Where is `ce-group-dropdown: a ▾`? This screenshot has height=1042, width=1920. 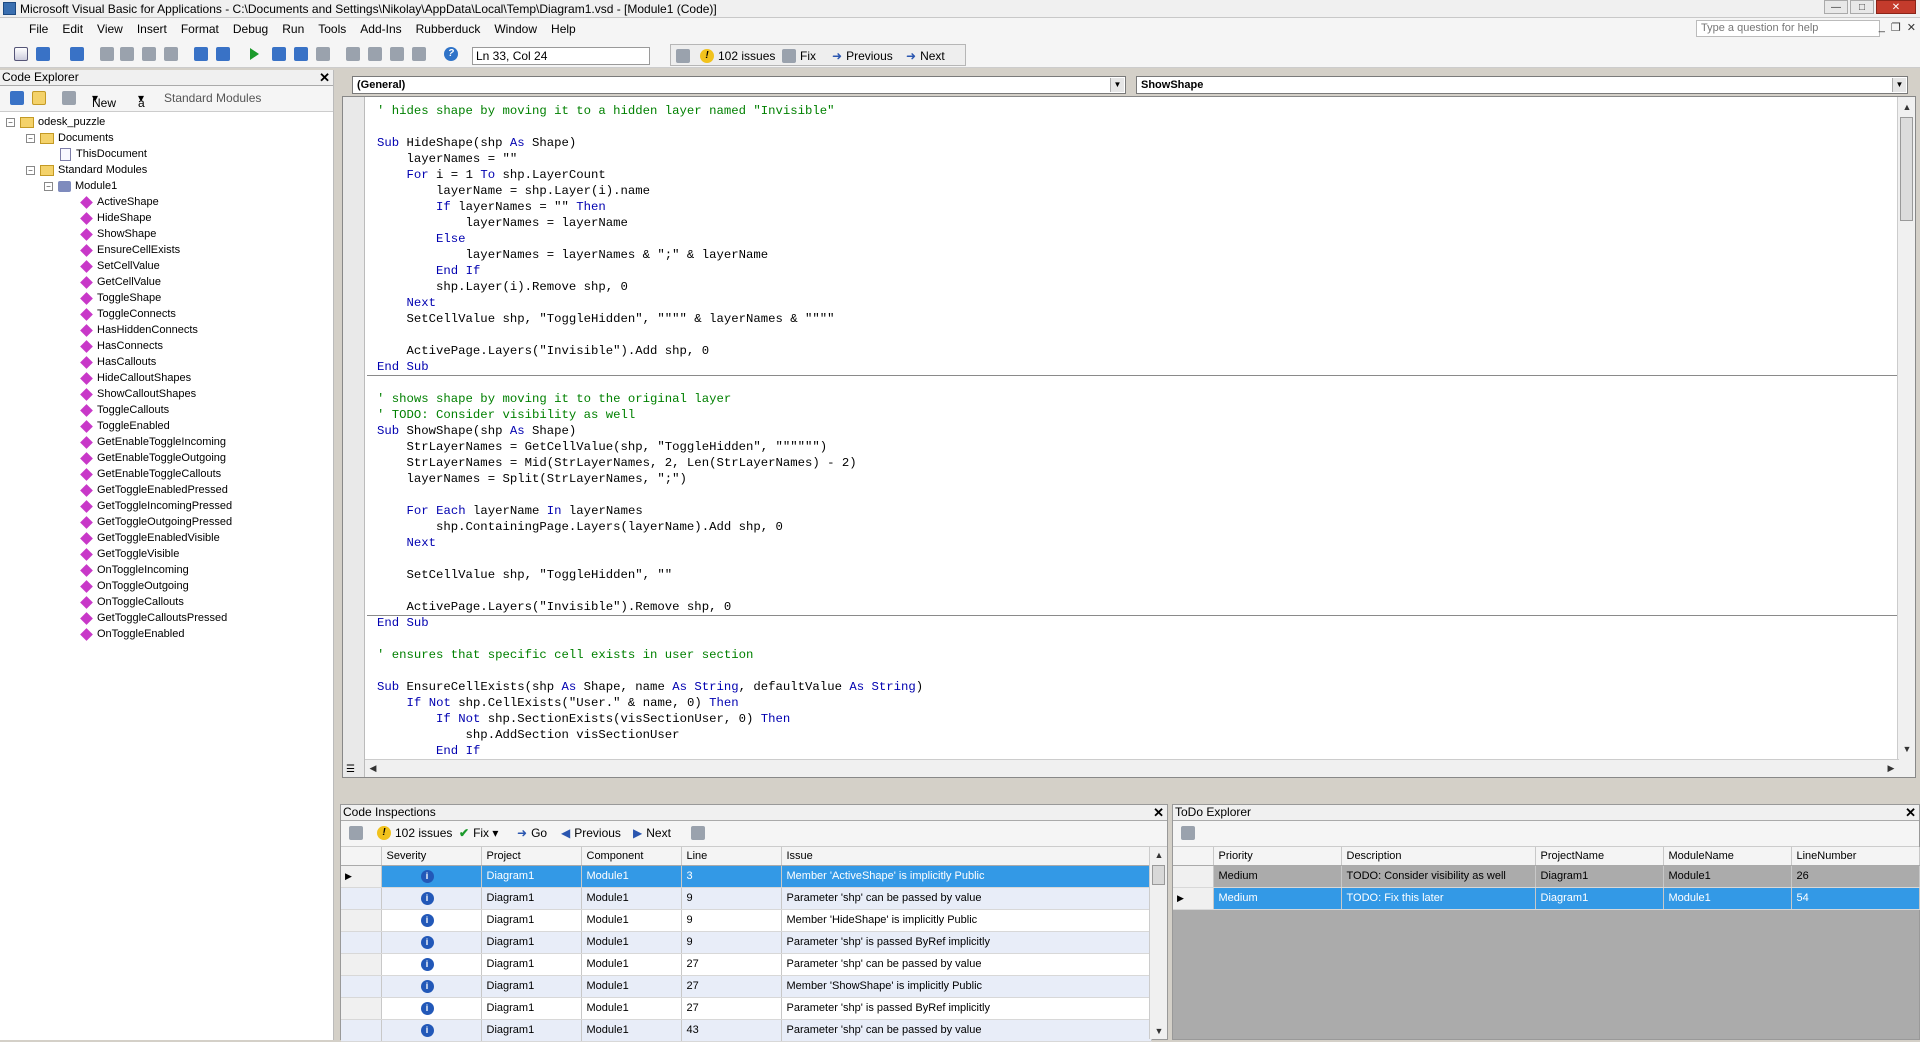 ce-group-dropdown: a ▾ is located at coordinates (141, 100).